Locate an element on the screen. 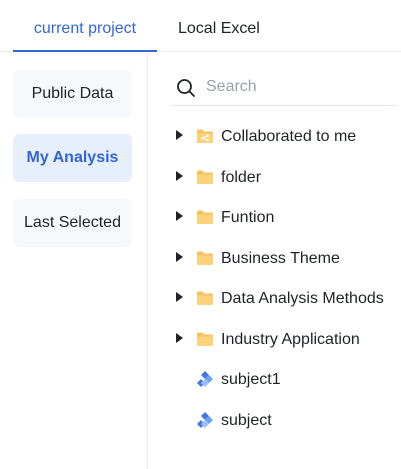 The height and width of the screenshot is (469, 401). shared-folder-icon is located at coordinates (205, 136).